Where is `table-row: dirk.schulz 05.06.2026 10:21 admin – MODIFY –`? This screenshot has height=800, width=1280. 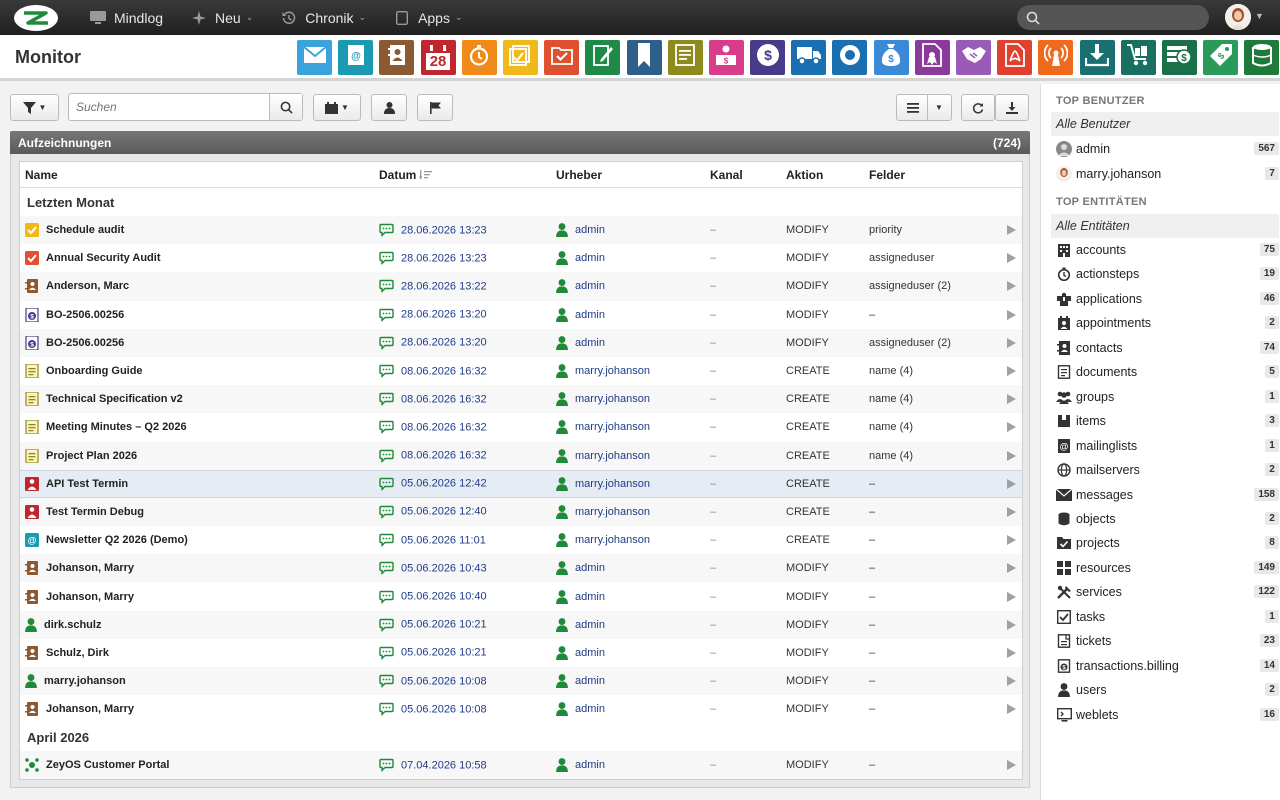
table-row: dirk.schulz 05.06.2026 10:21 admin – MODIFY – is located at coordinates (521, 624).